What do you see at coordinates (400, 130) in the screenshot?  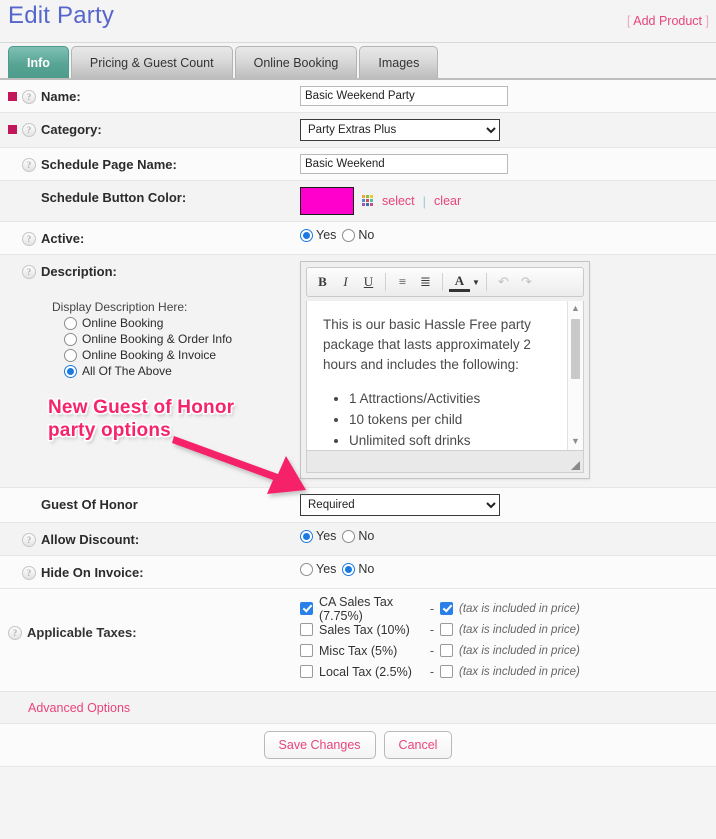 I see `category-select: Party Extras Plus` at bounding box center [400, 130].